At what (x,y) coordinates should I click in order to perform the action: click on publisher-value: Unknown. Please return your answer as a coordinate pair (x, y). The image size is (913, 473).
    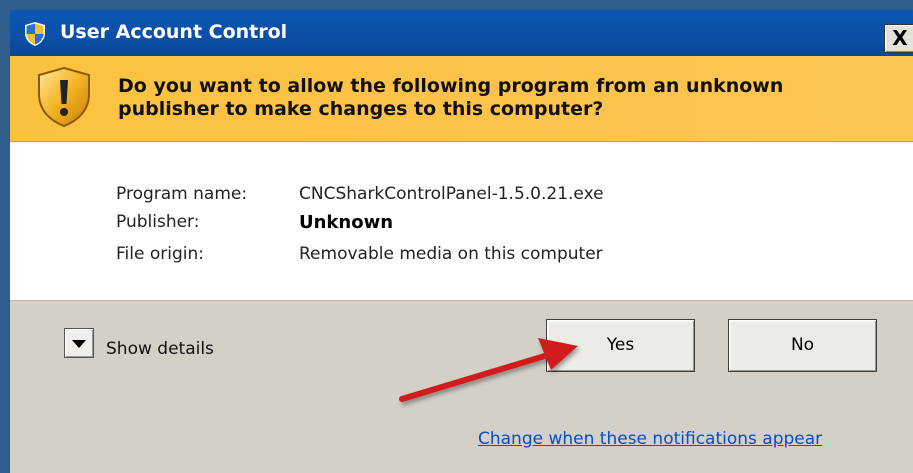
    Looking at the image, I should click on (346, 222).